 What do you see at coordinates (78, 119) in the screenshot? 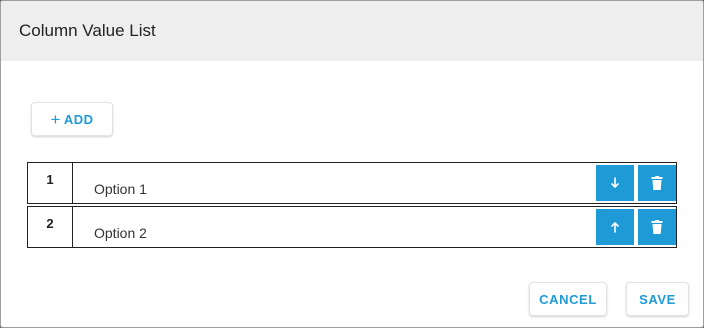
I see `add-button-label: ADD` at bounding box center [78, 119].